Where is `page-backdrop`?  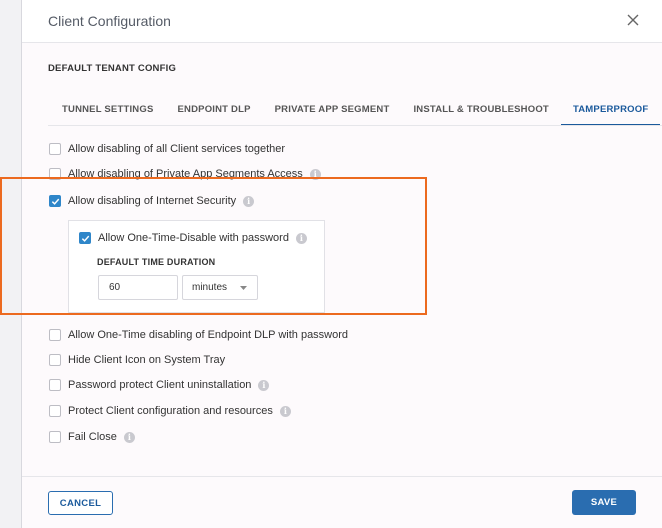
page-backdrop is located at coordinates (11, 264).